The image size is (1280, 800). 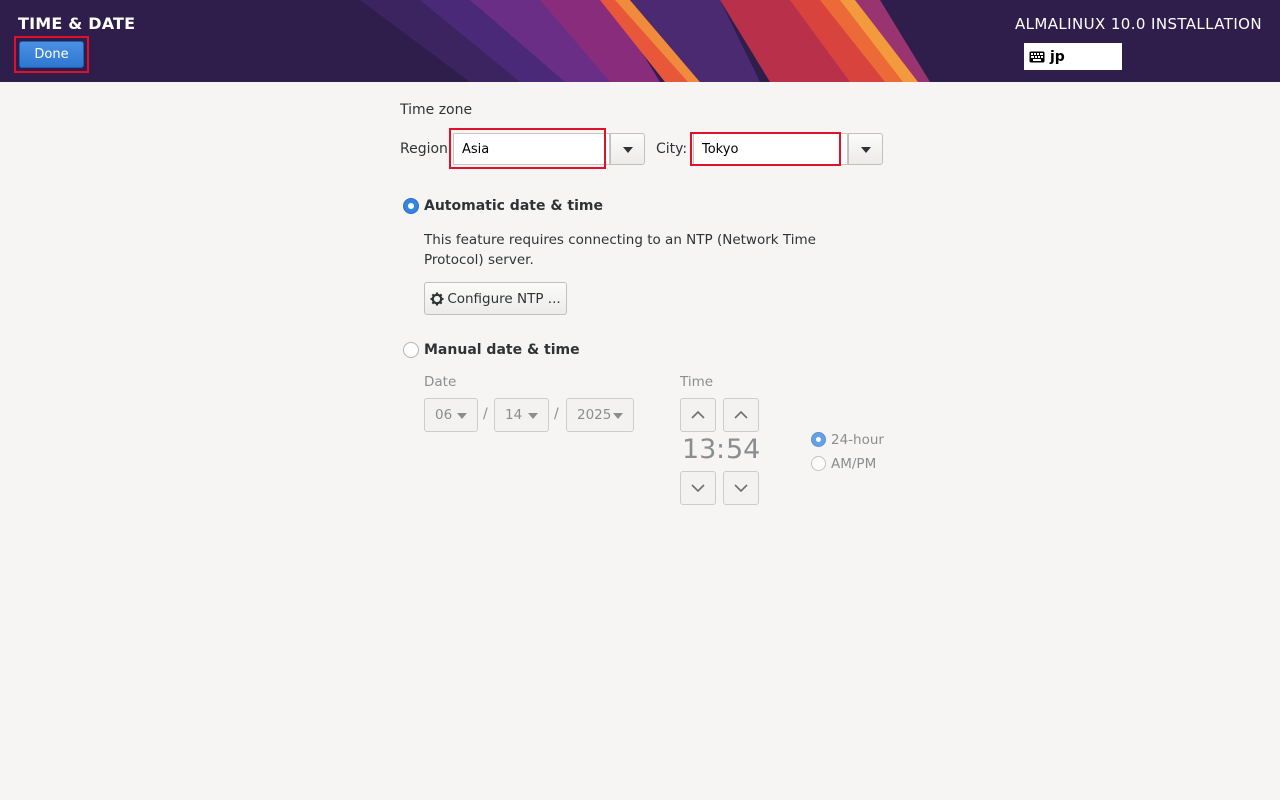 What do you see at coordinates (426, 149) in the screenshot?
I see `region-label: Region:` at bounding box center [426, 149].